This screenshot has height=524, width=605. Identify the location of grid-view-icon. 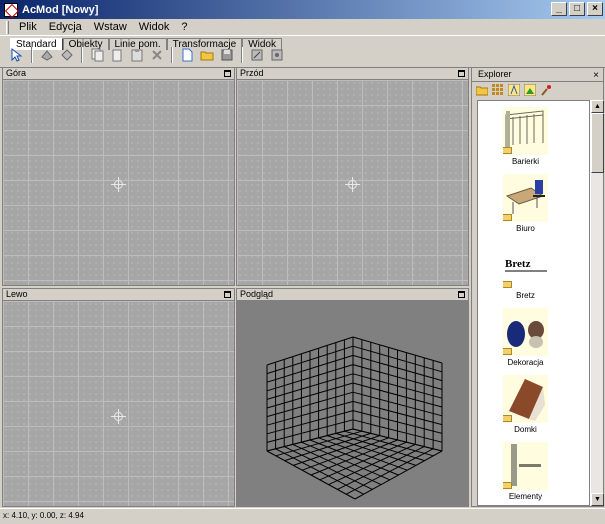
(497, 90).